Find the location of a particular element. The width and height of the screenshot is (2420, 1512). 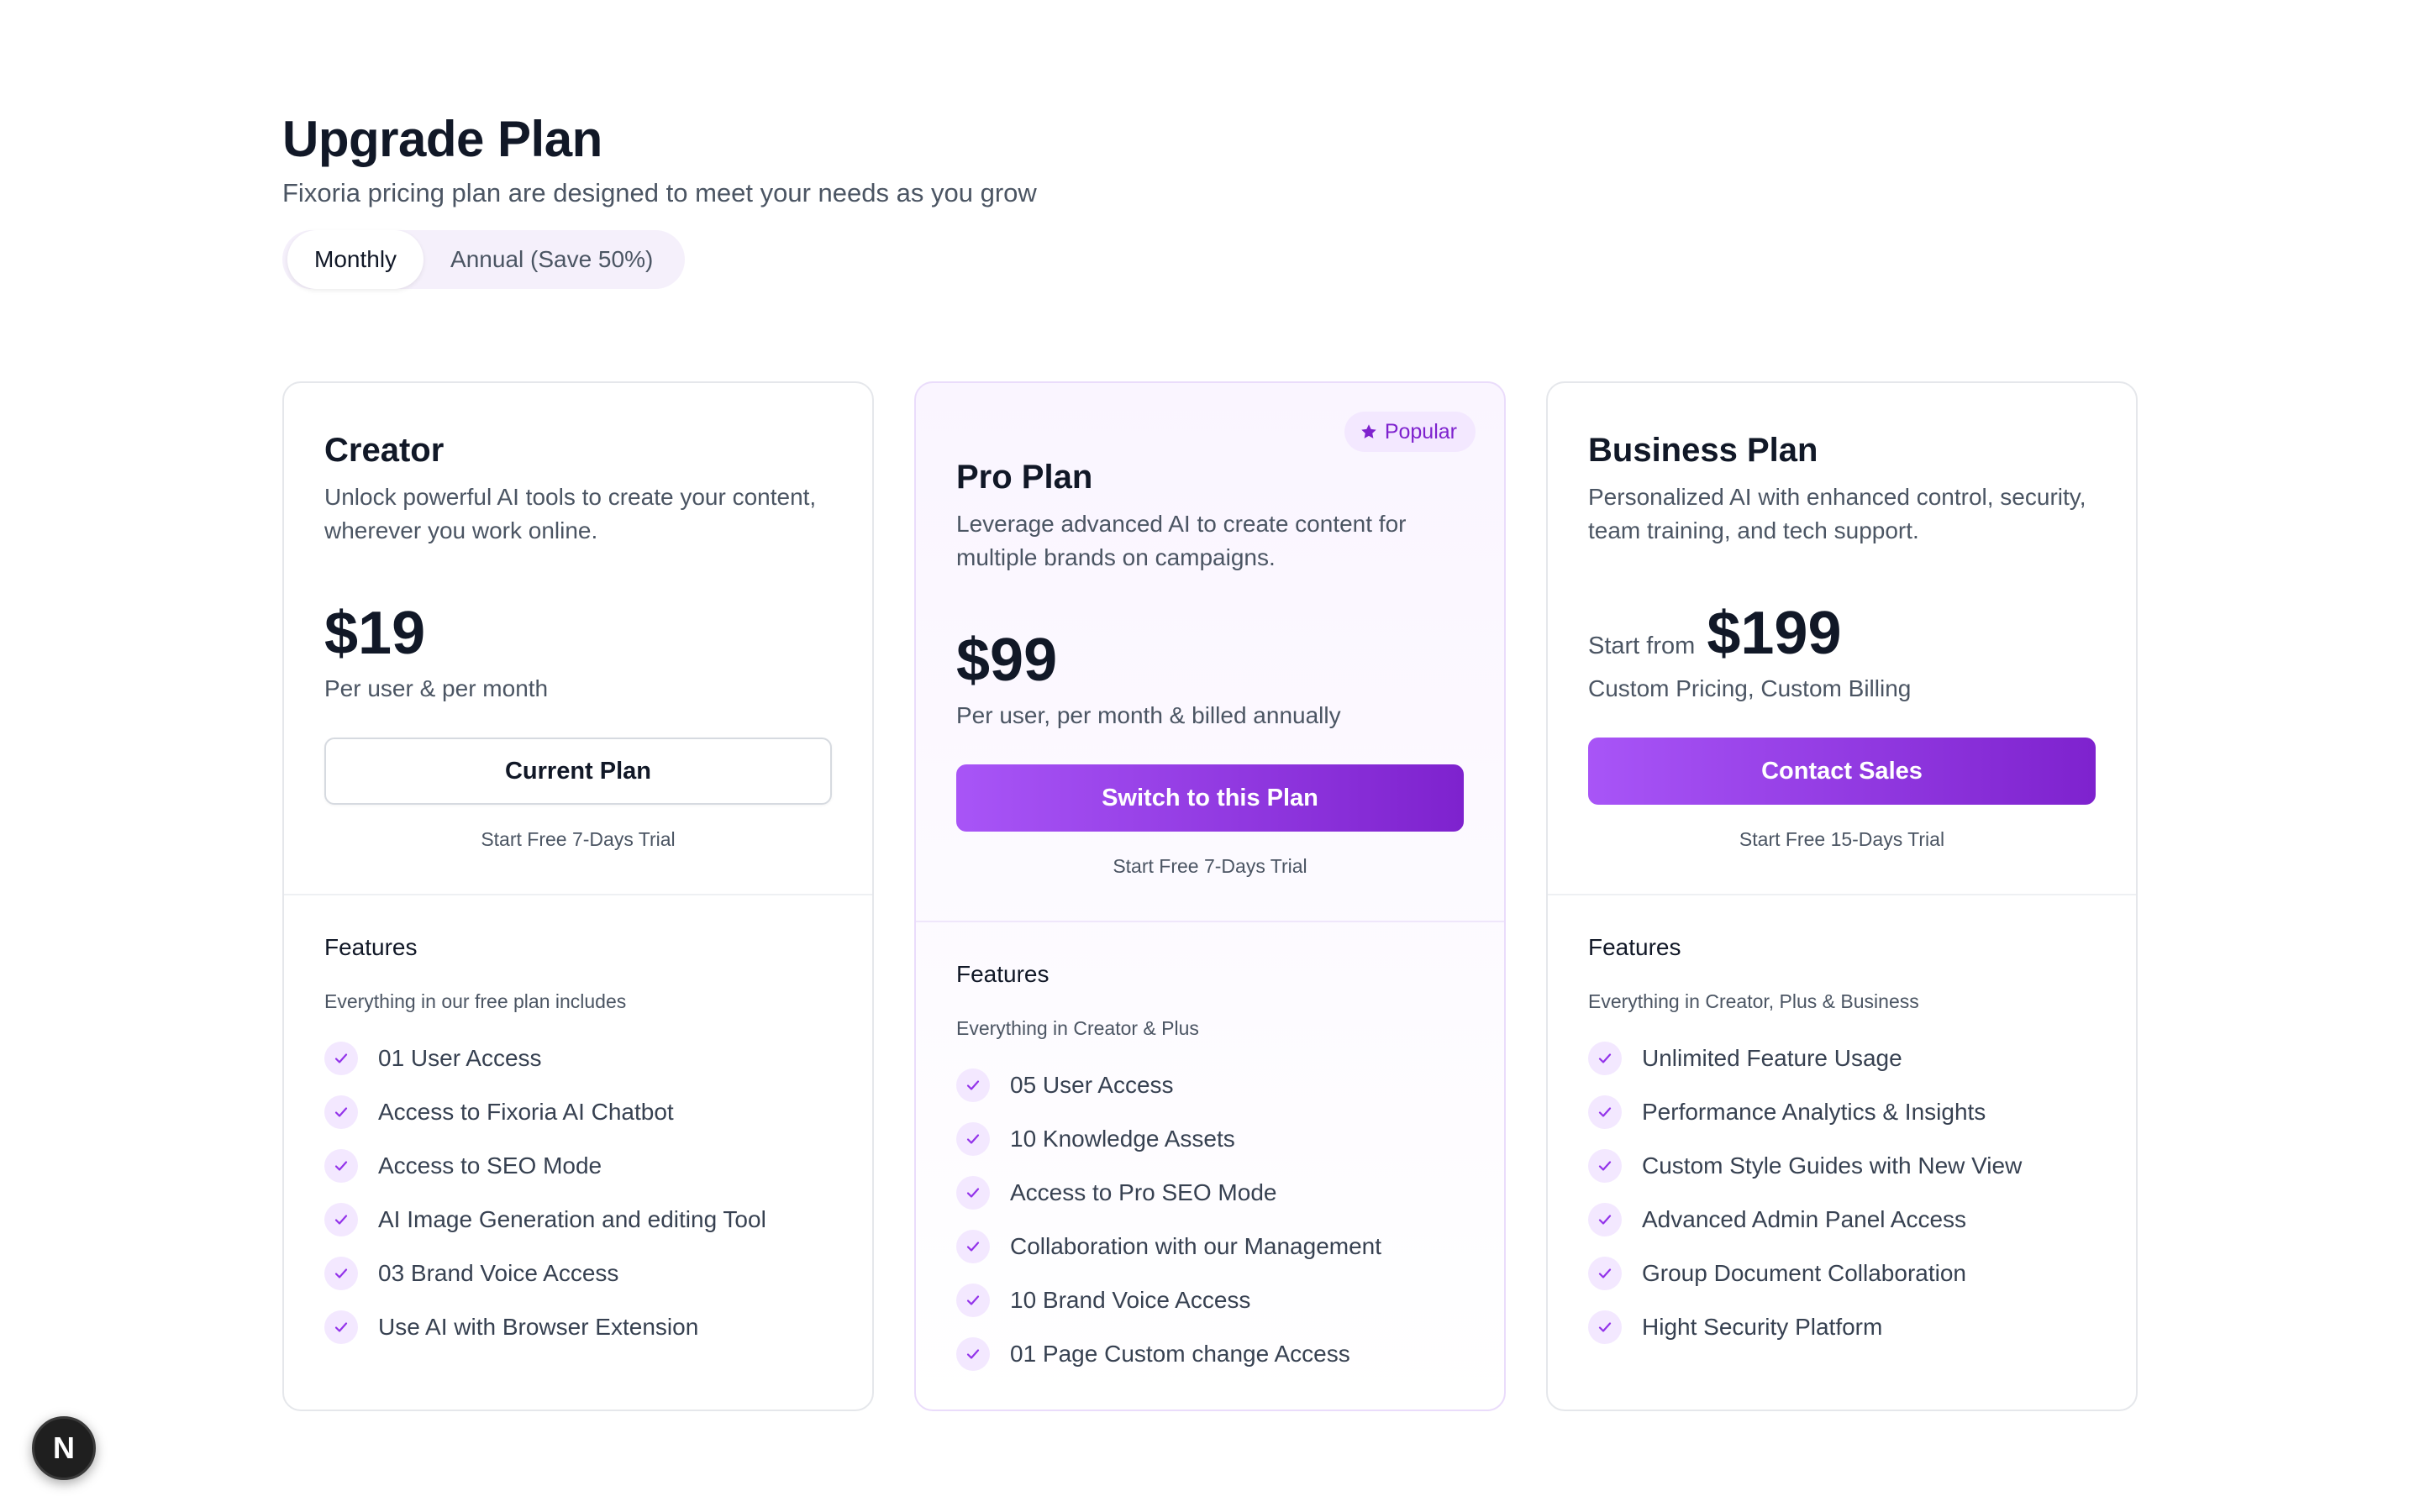

price-row: $99 is located at coordinates (1210, 660).